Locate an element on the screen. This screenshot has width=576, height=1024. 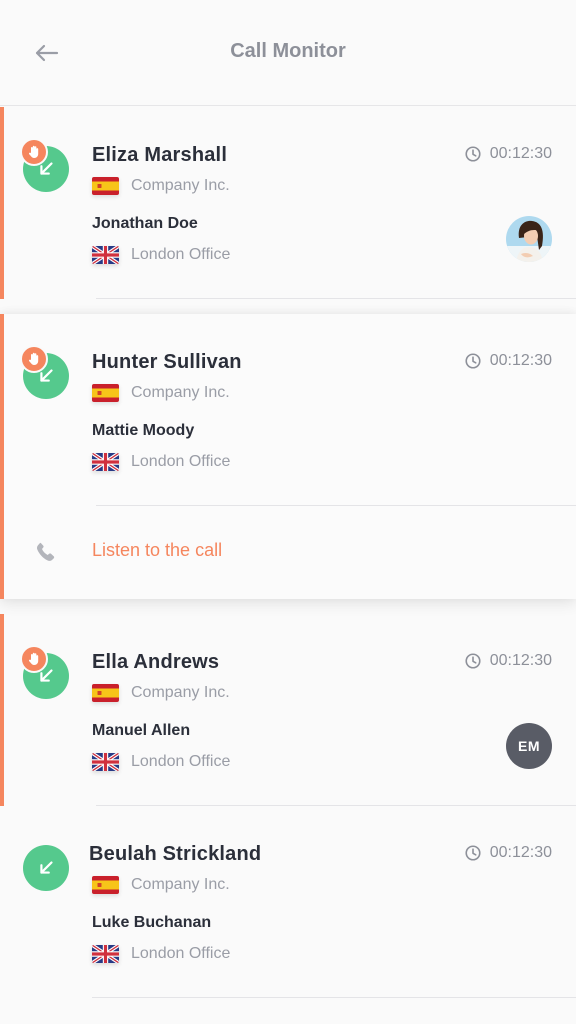
agent-name: Jonathan Doe is located at coordinates (145, 223).